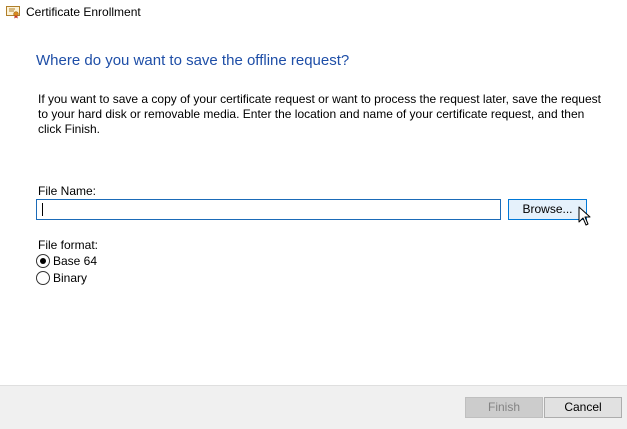  Describe the element at coordinates (68, 245) in the screenshot. I see `file-format-label: File format:` at that location.